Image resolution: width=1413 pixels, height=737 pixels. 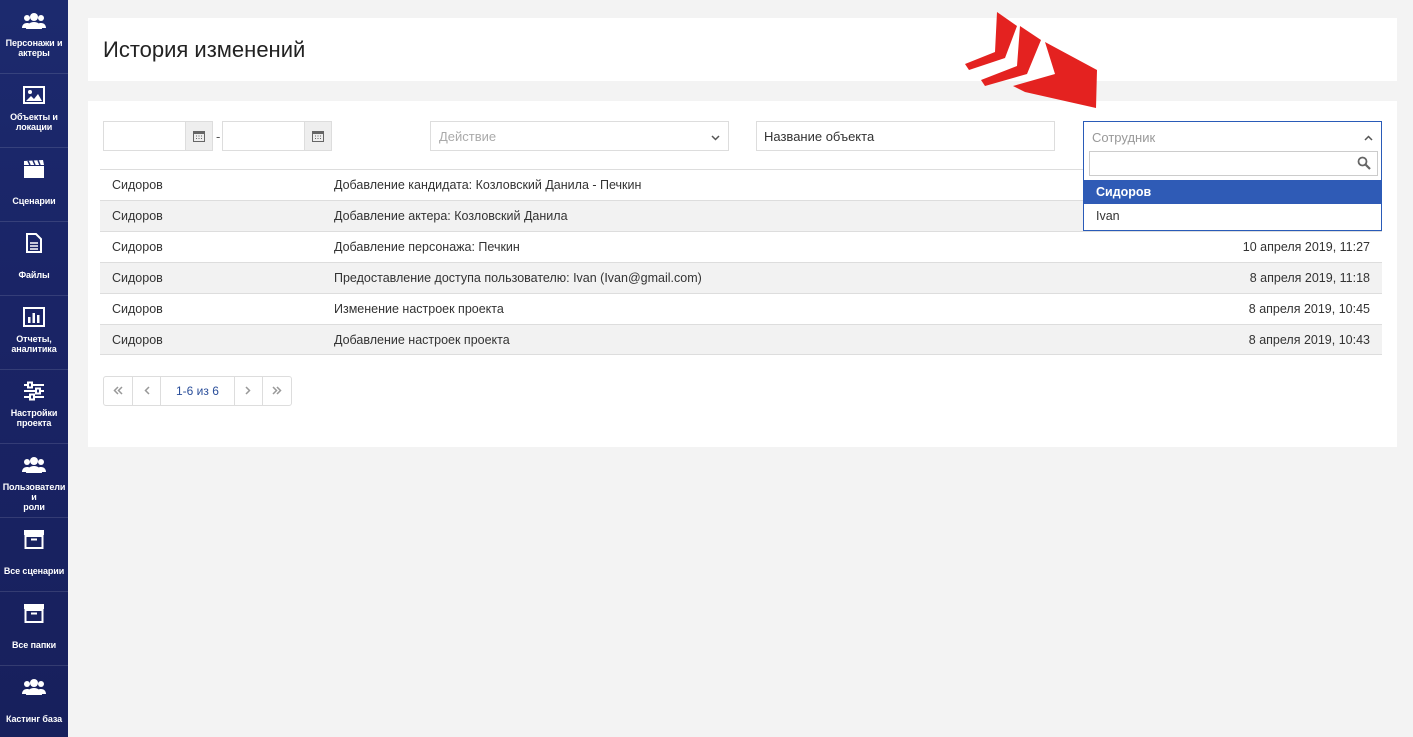 I want to click on next-page-button, so click(x=249, y=391).